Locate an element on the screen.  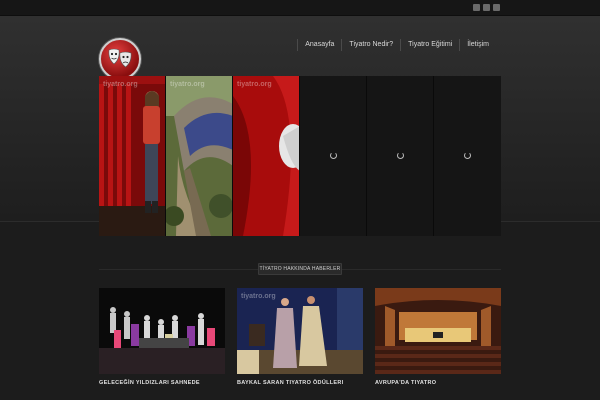
section-title: TİYATRO HAKKINDA HABERLER is located at coordinates (300, 269).